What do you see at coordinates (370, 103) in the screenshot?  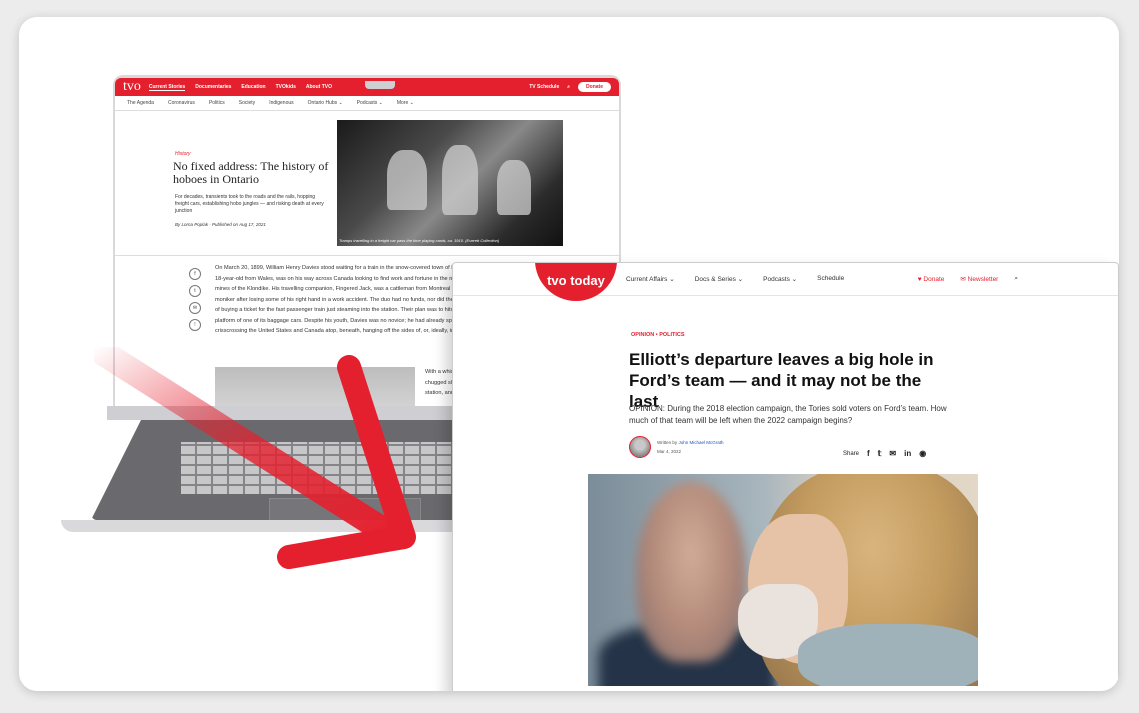 I see `subnav-podcasts: Podcasts ⌄` at bounding box center [370, 103].